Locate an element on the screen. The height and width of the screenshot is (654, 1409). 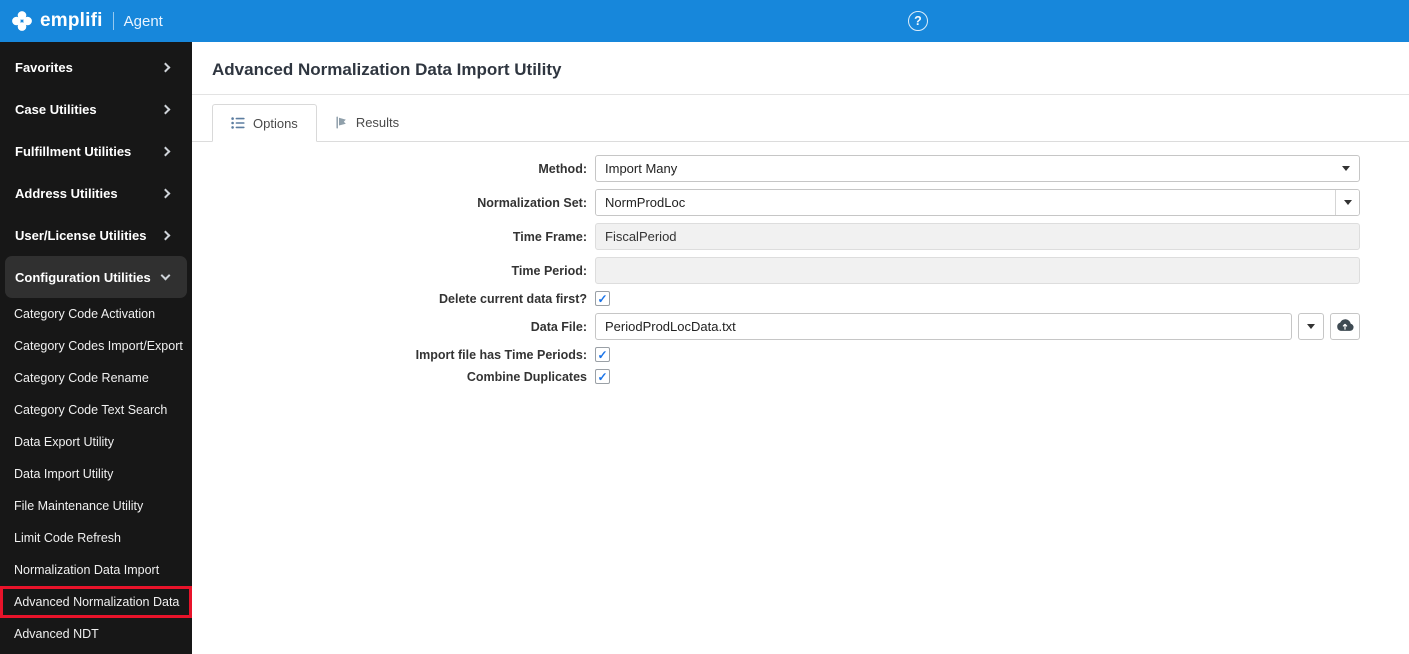
brand: emplifi Agent is located at coordinates (86, 21).